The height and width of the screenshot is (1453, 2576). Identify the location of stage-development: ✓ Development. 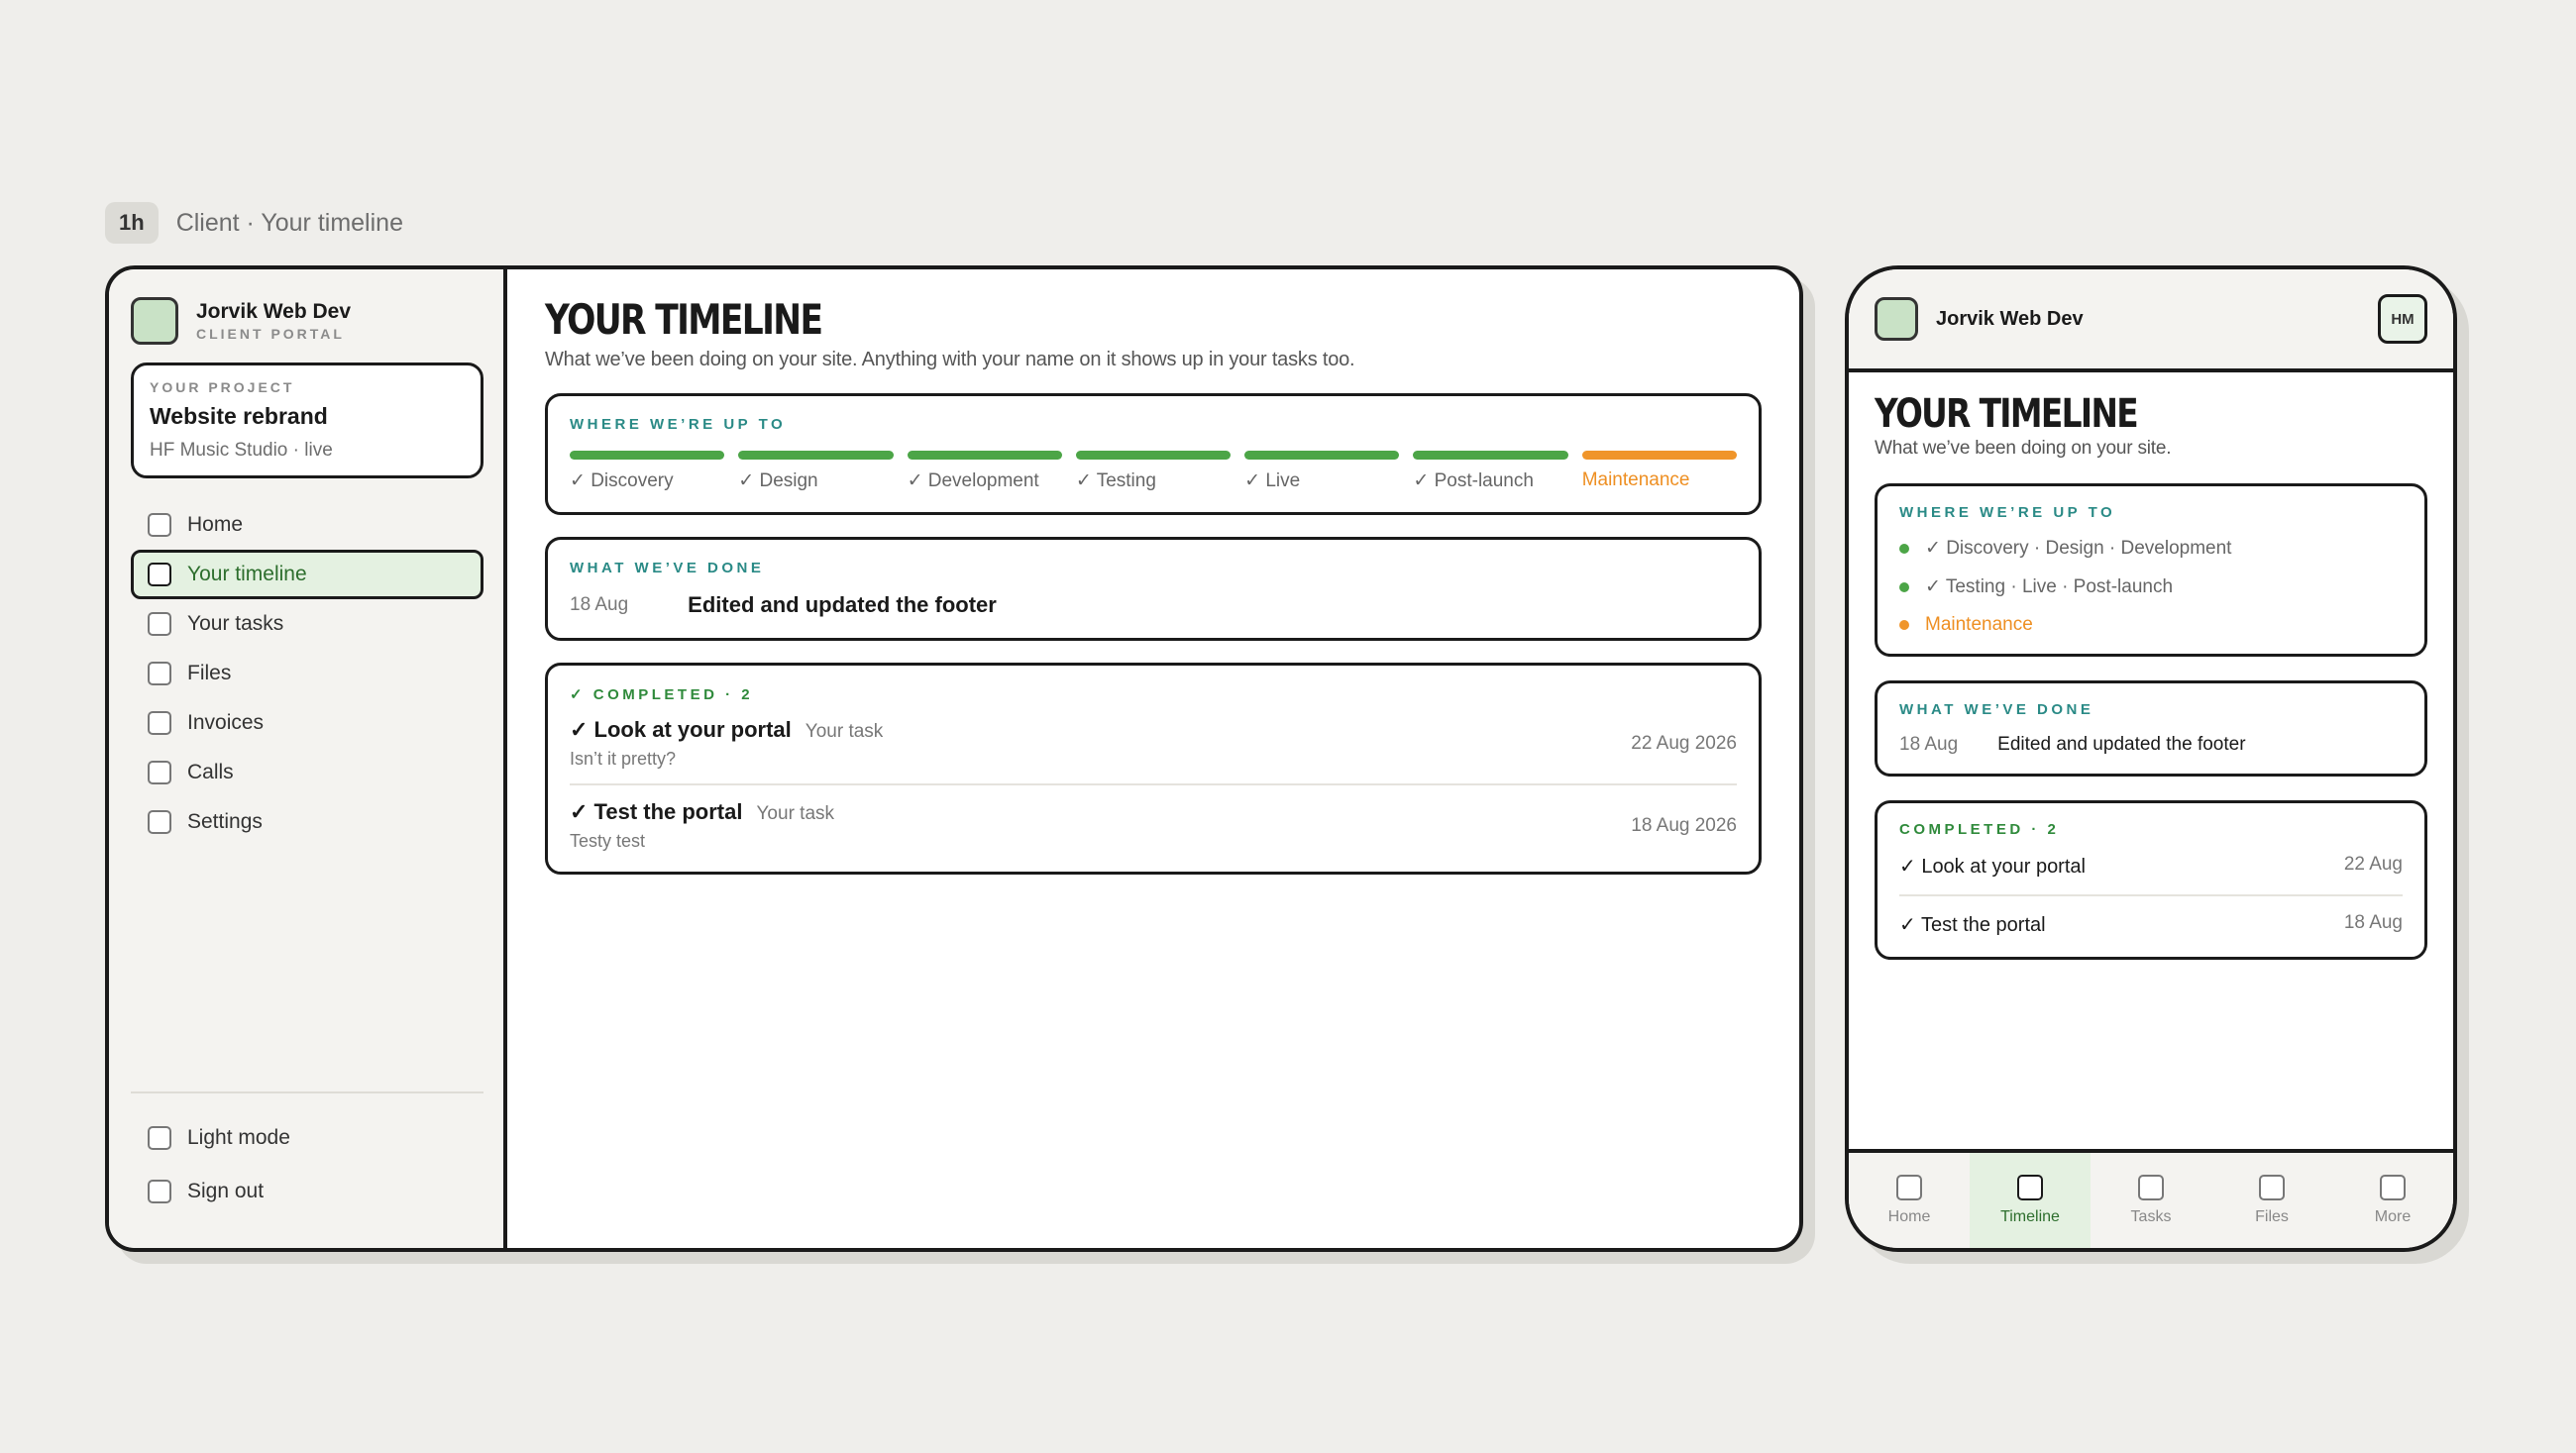
(984, 471).